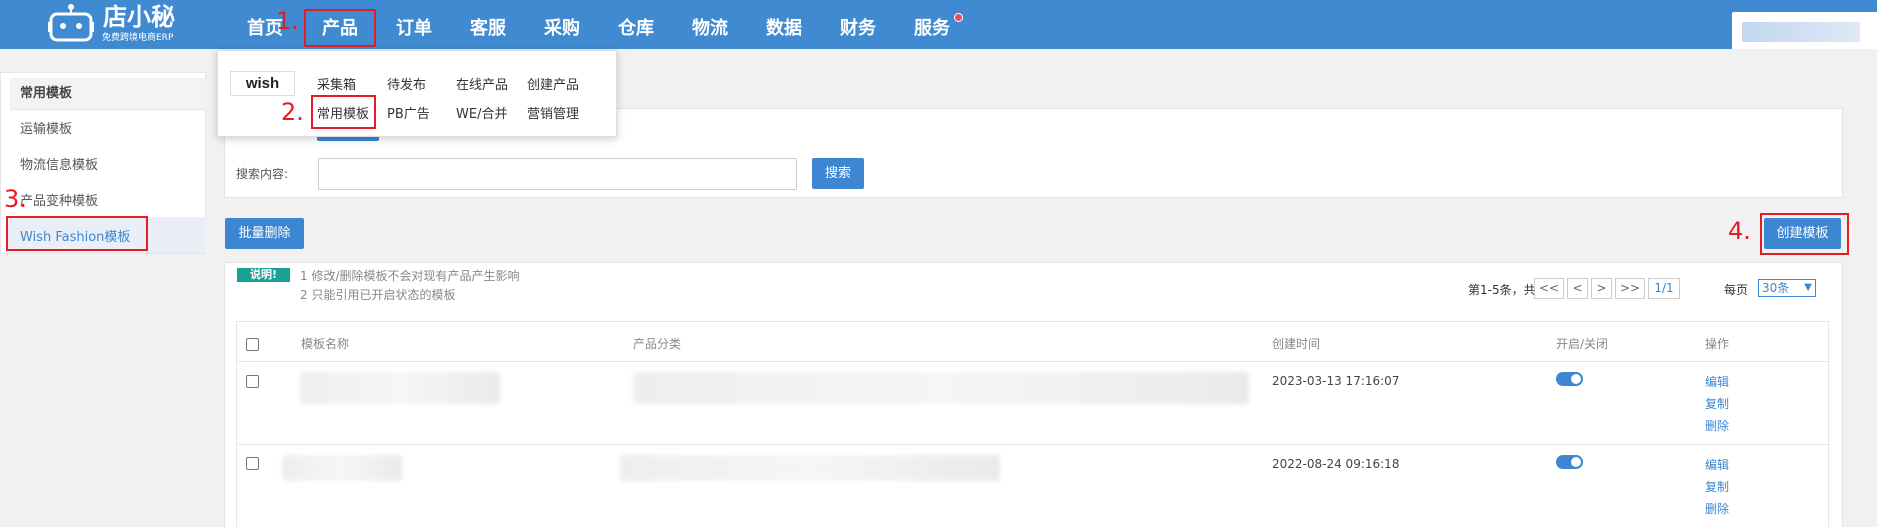 The image size is (1877, 527). I want to click on nav-finance: 财务, so click(858, 29).